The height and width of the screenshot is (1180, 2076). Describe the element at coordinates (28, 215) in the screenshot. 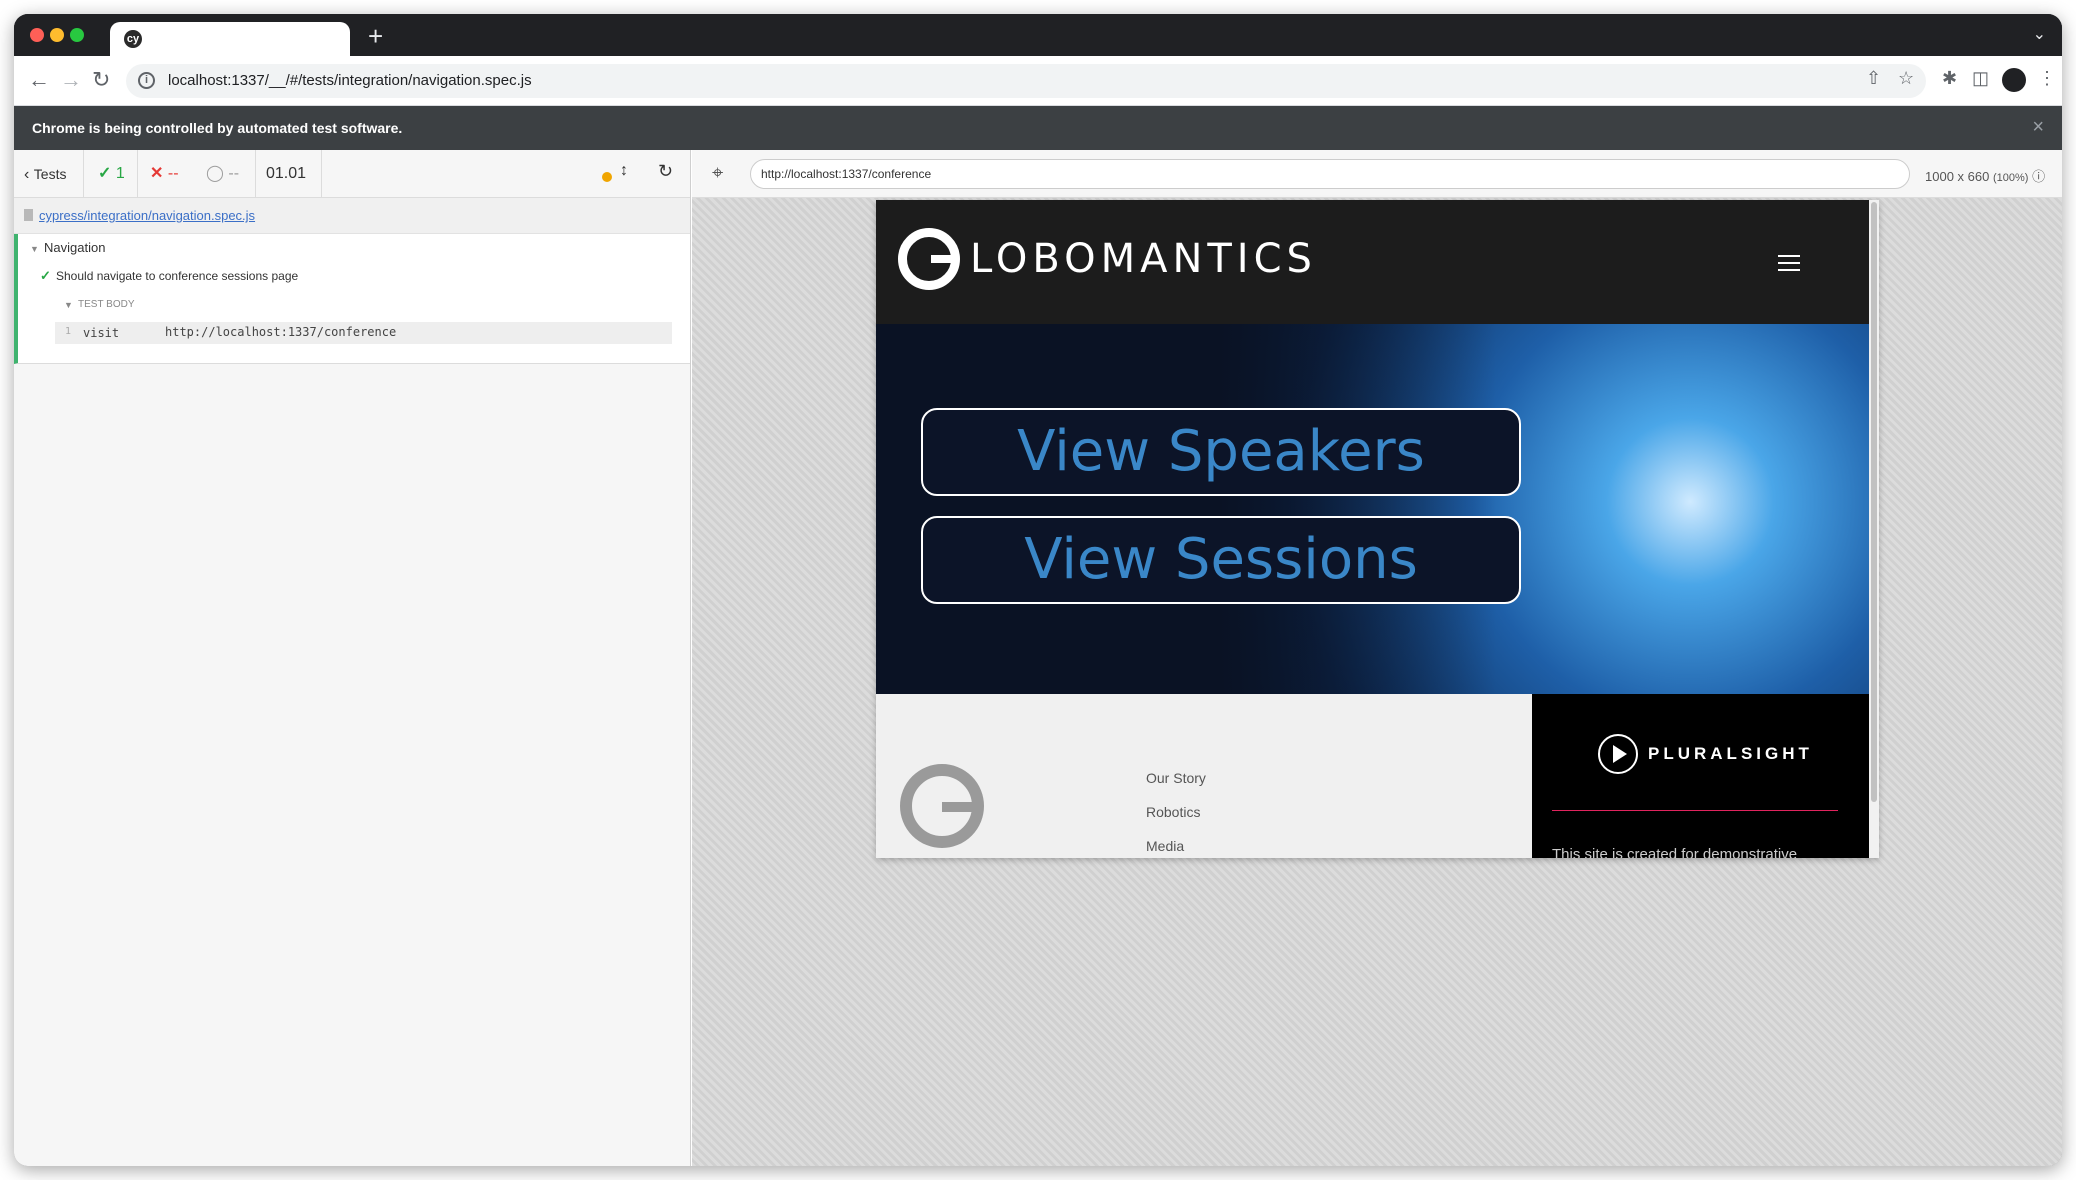

I see `file-icon` at that location.